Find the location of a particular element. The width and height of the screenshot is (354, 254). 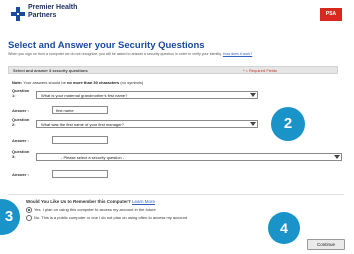

brand-badge: PSA is located at coordinates (331, 14).